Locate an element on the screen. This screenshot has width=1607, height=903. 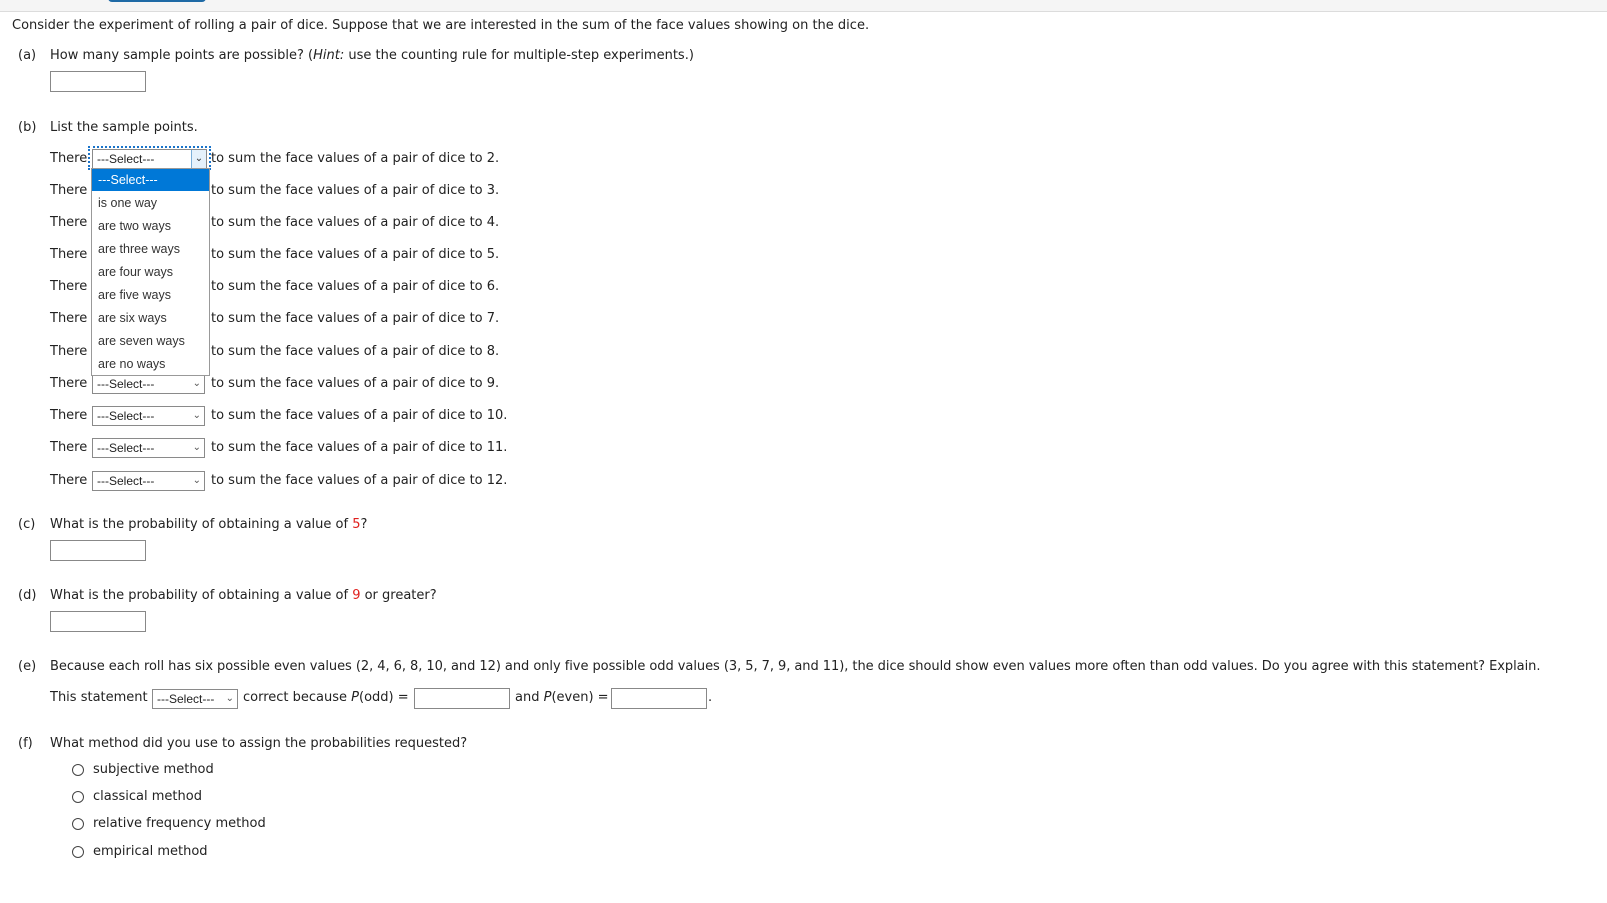
part-b-label: (b) is located at coordinates (27, 127).